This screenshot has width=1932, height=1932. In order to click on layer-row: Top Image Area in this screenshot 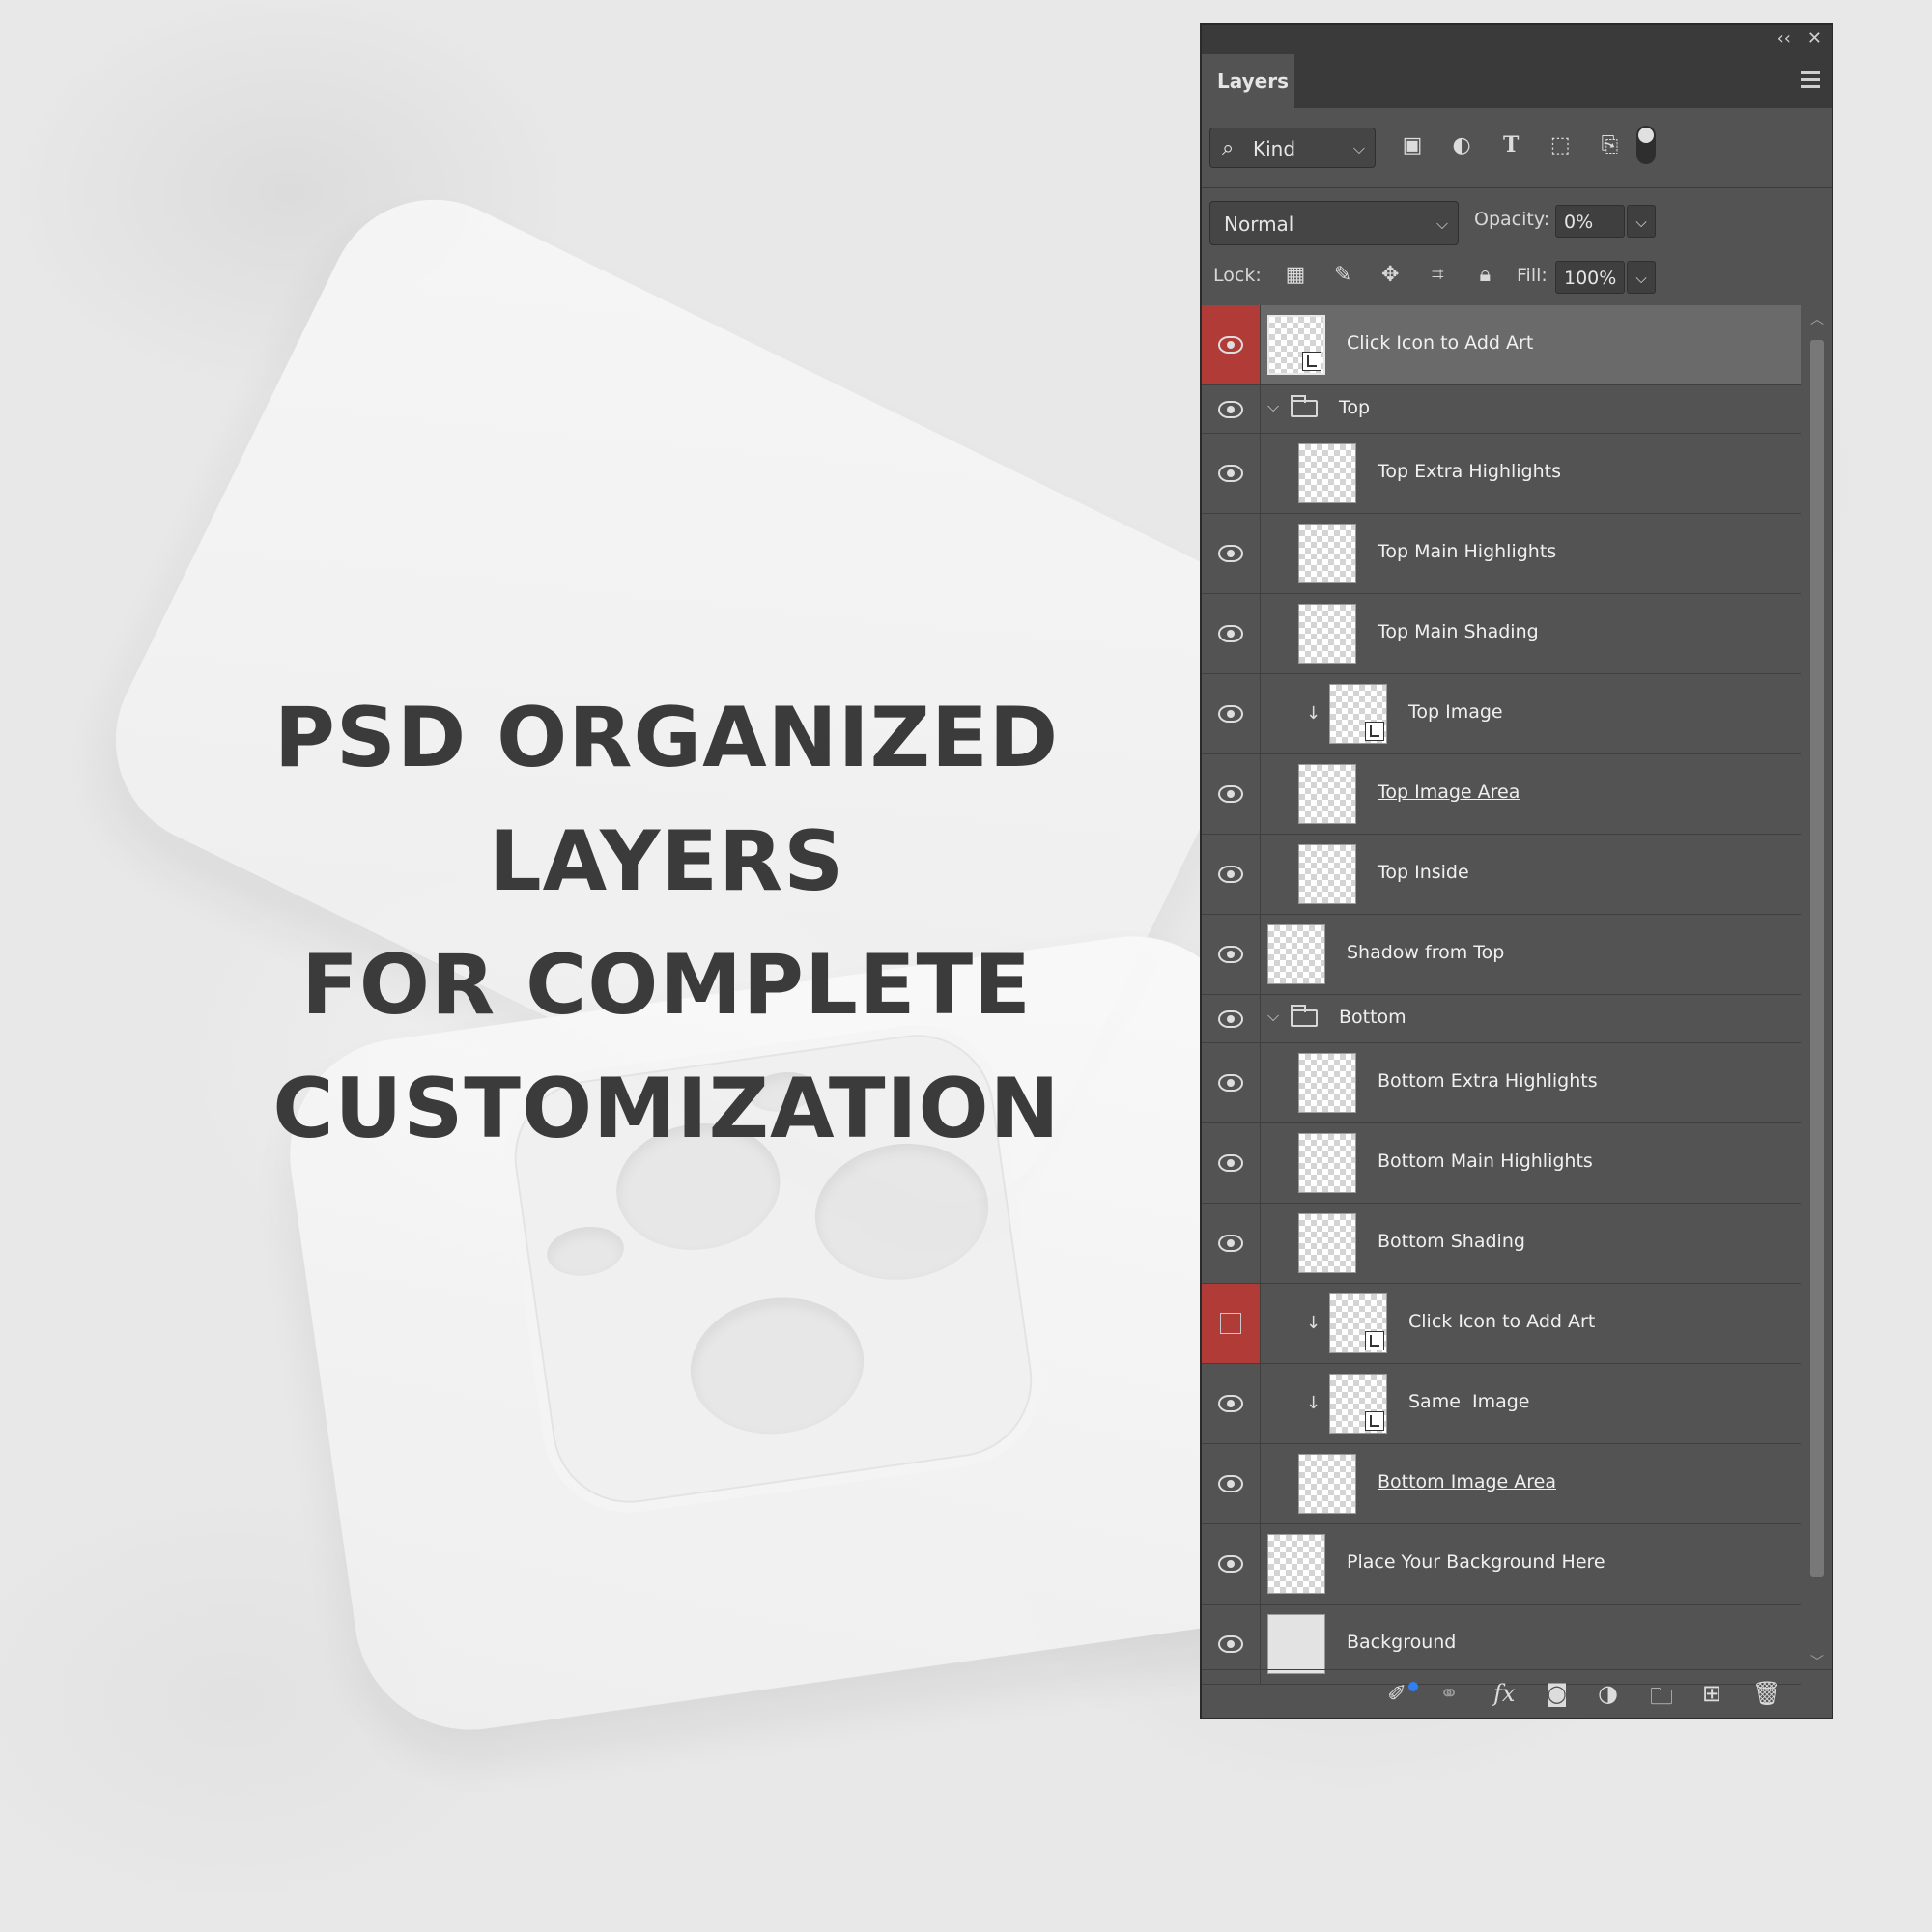, I will do `click(1501, 794)`.